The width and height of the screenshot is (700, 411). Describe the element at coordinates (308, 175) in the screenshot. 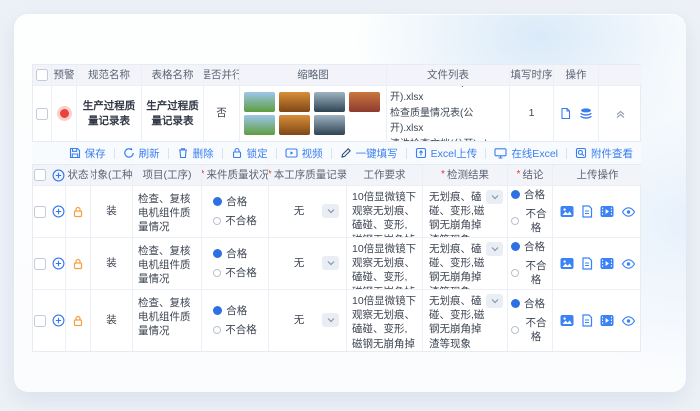

I see `header-record: *本工序质量记录` at that location.